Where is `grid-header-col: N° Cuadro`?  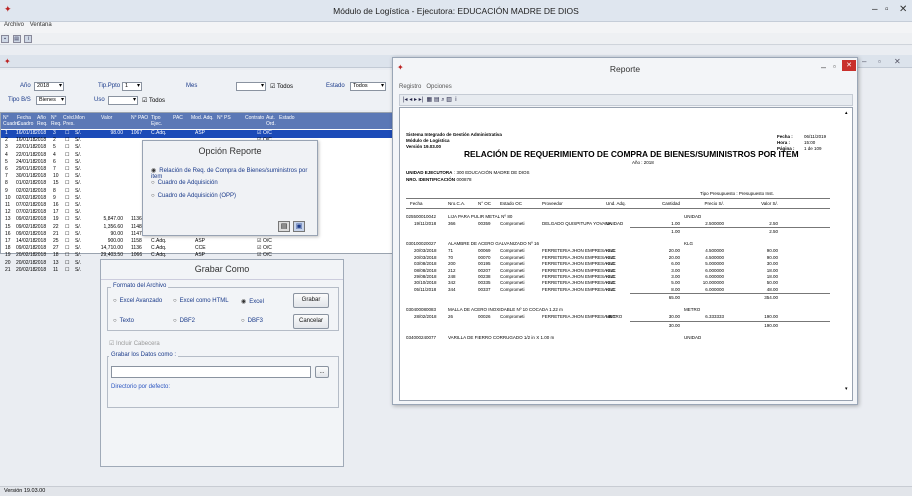
grid-header-col: N° Cuadro is located at coordinates (11, 121).